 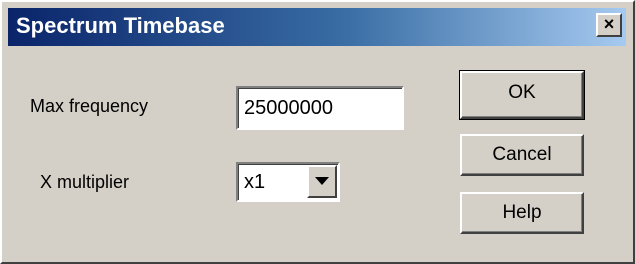 I want to click on window-title: Spectrum Timebase, so click(x=120, y=25).